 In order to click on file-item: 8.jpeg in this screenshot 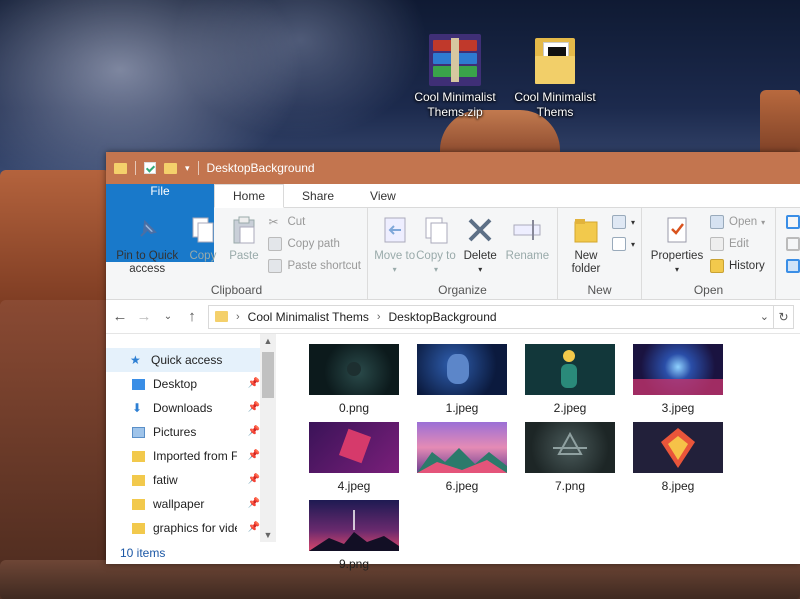, I will do `click(678, 461)`.